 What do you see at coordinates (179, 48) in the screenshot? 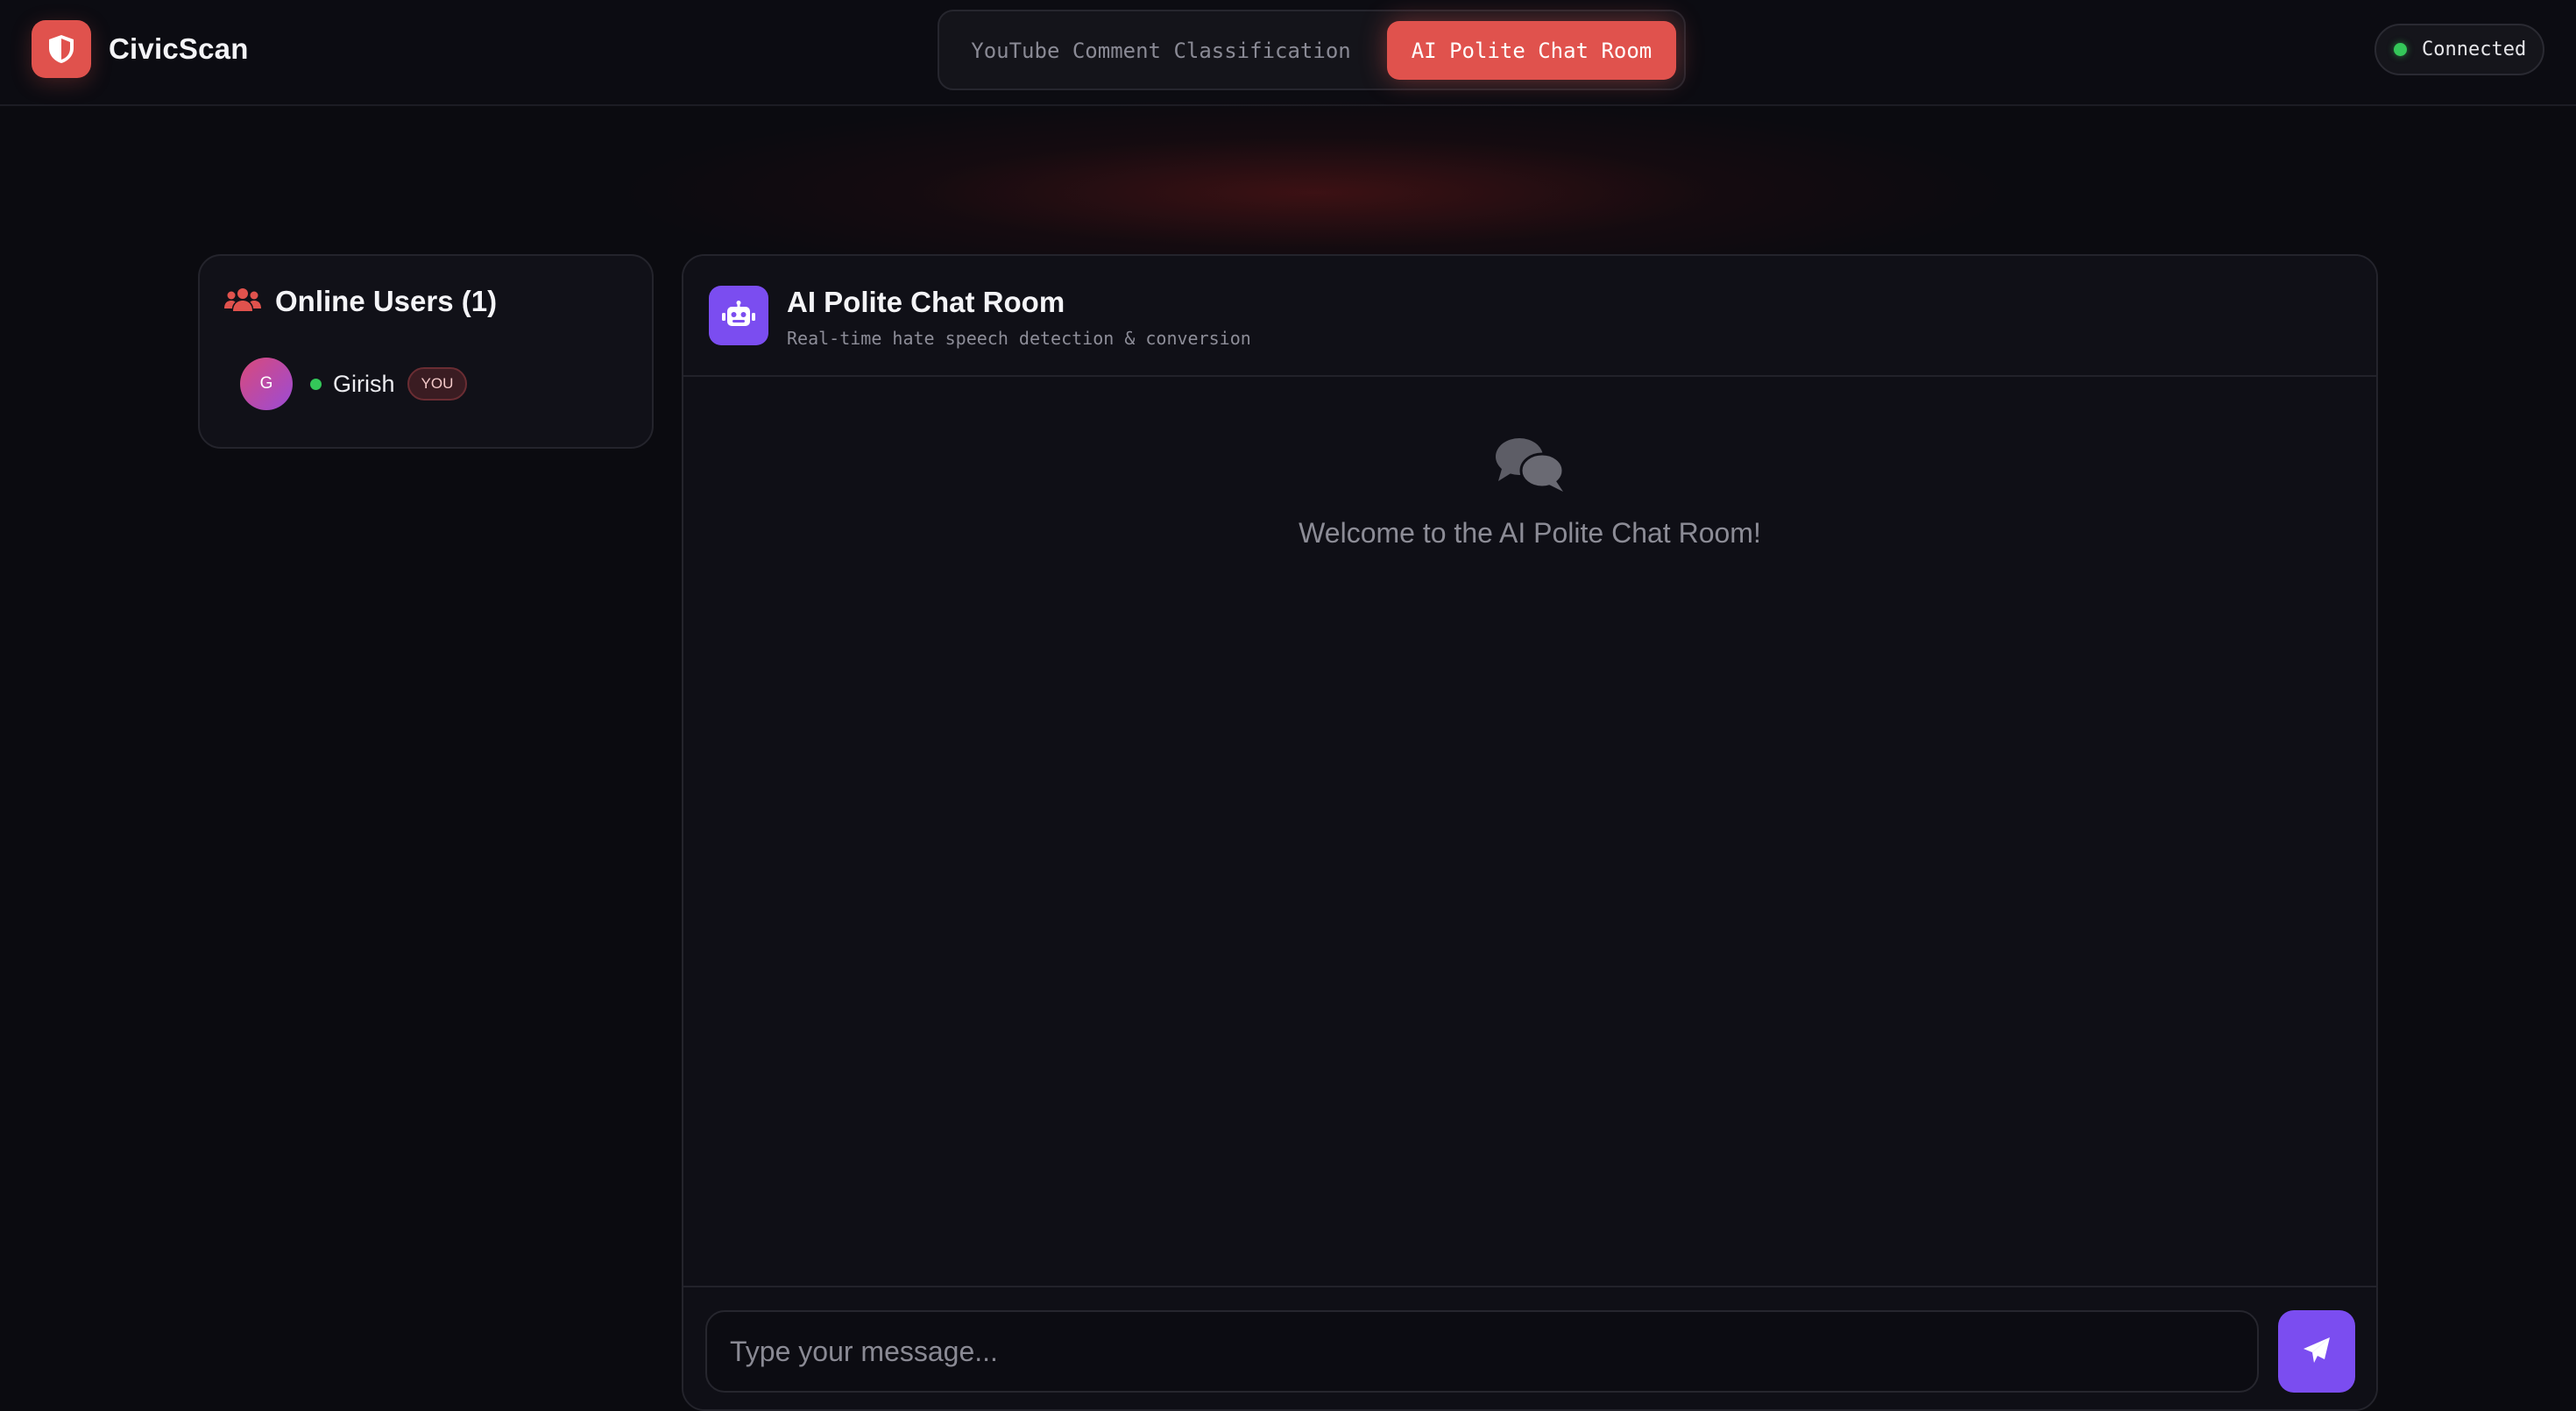
I see `brand-name: CivicScan` at bounding box center [179, 48].